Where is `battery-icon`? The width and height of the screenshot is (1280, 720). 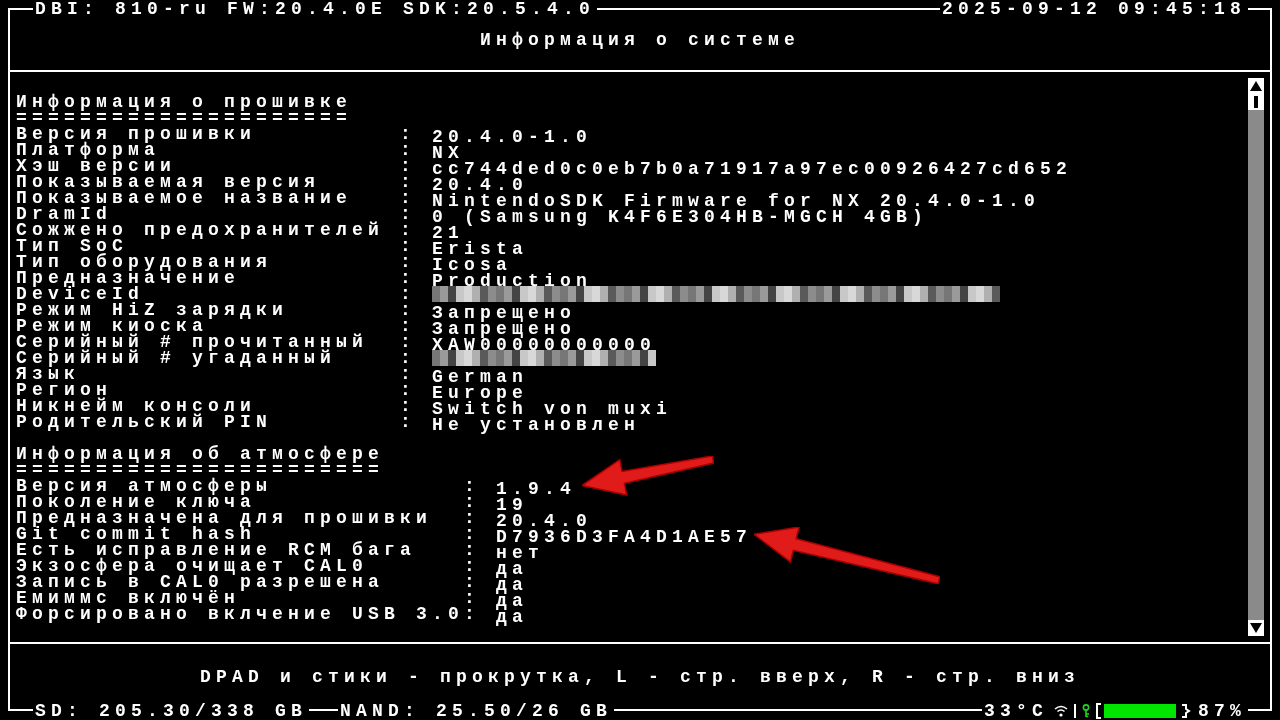
battery-icon is located at coordinates (1144, 711).